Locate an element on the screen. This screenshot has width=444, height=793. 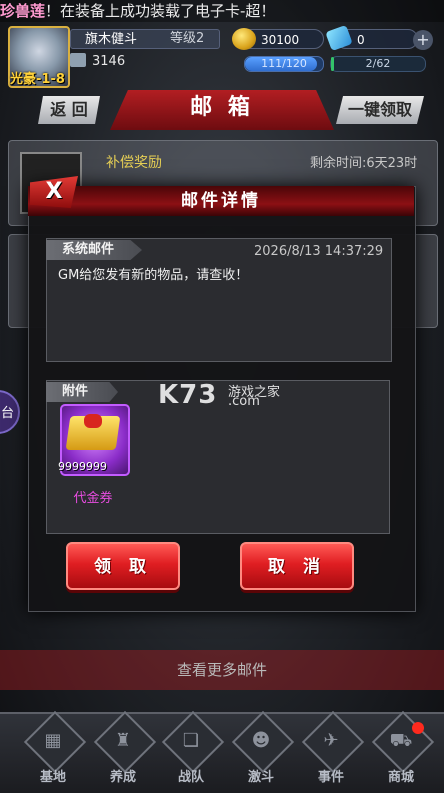
marquee-text: ！在装备上成功装载了电子卡-超！ is located at coordinates (160, 11).